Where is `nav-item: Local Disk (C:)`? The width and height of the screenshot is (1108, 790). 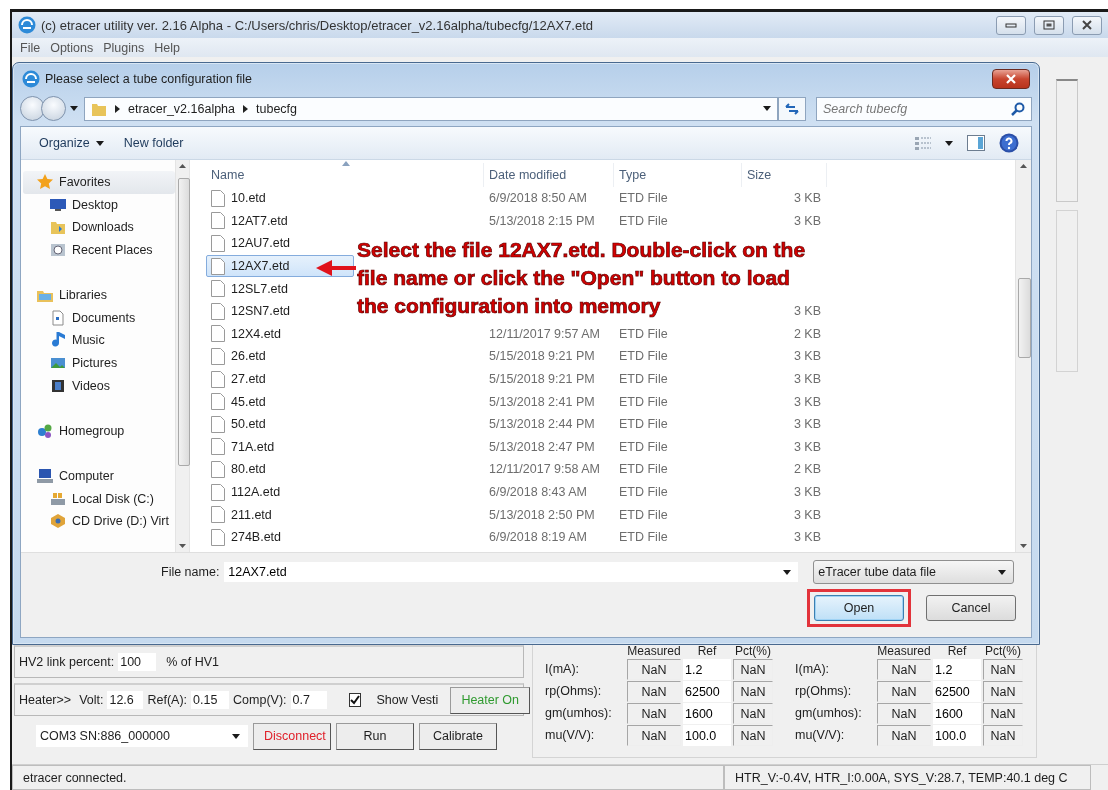 nav-item: Local Disk (C:) is located at coordinates (99, 498).